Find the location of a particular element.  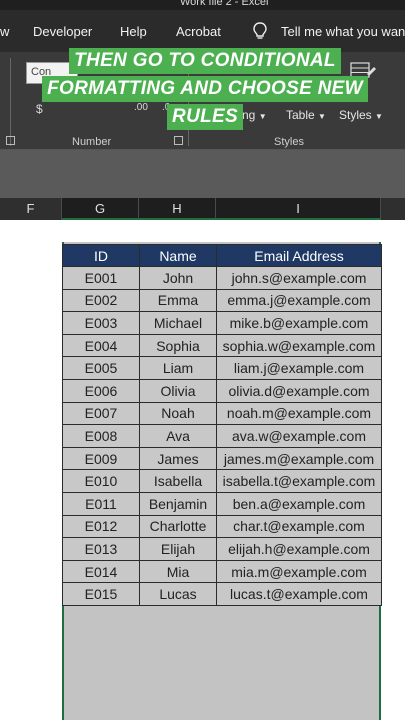

cell-email: emma.j@example.com is located at coordinates (299, 300).